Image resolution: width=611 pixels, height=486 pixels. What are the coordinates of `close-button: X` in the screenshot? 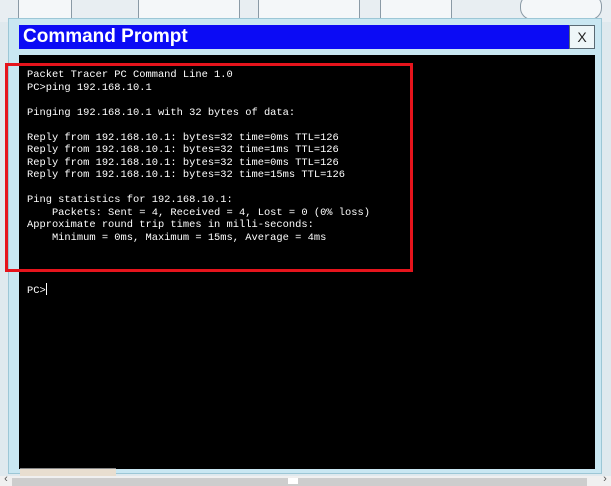 It's located at (582, 37).